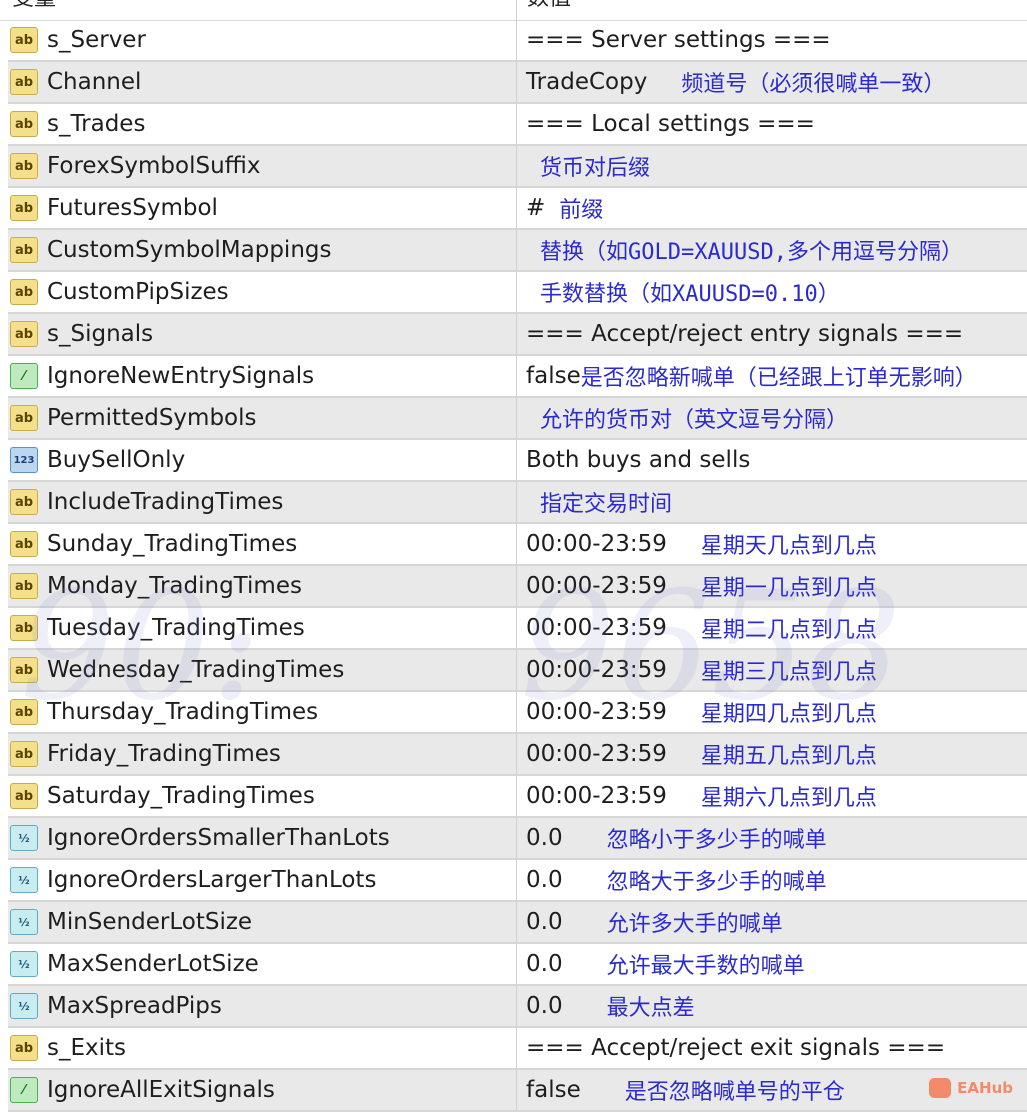 The image size is (1027, 1112). What do you see at coordinates (772, 334) in the screenshot?
I see `parameter-value-cell: === Accept/reject entry signals ===` at bounding box center [772, 334].